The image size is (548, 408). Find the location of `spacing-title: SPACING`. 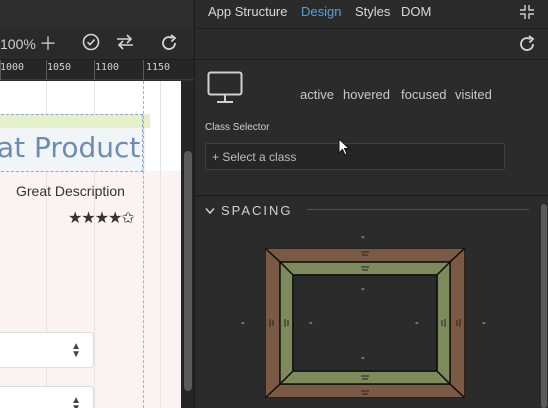

spacing-title: SPACING is located at coordinates (257, 210).